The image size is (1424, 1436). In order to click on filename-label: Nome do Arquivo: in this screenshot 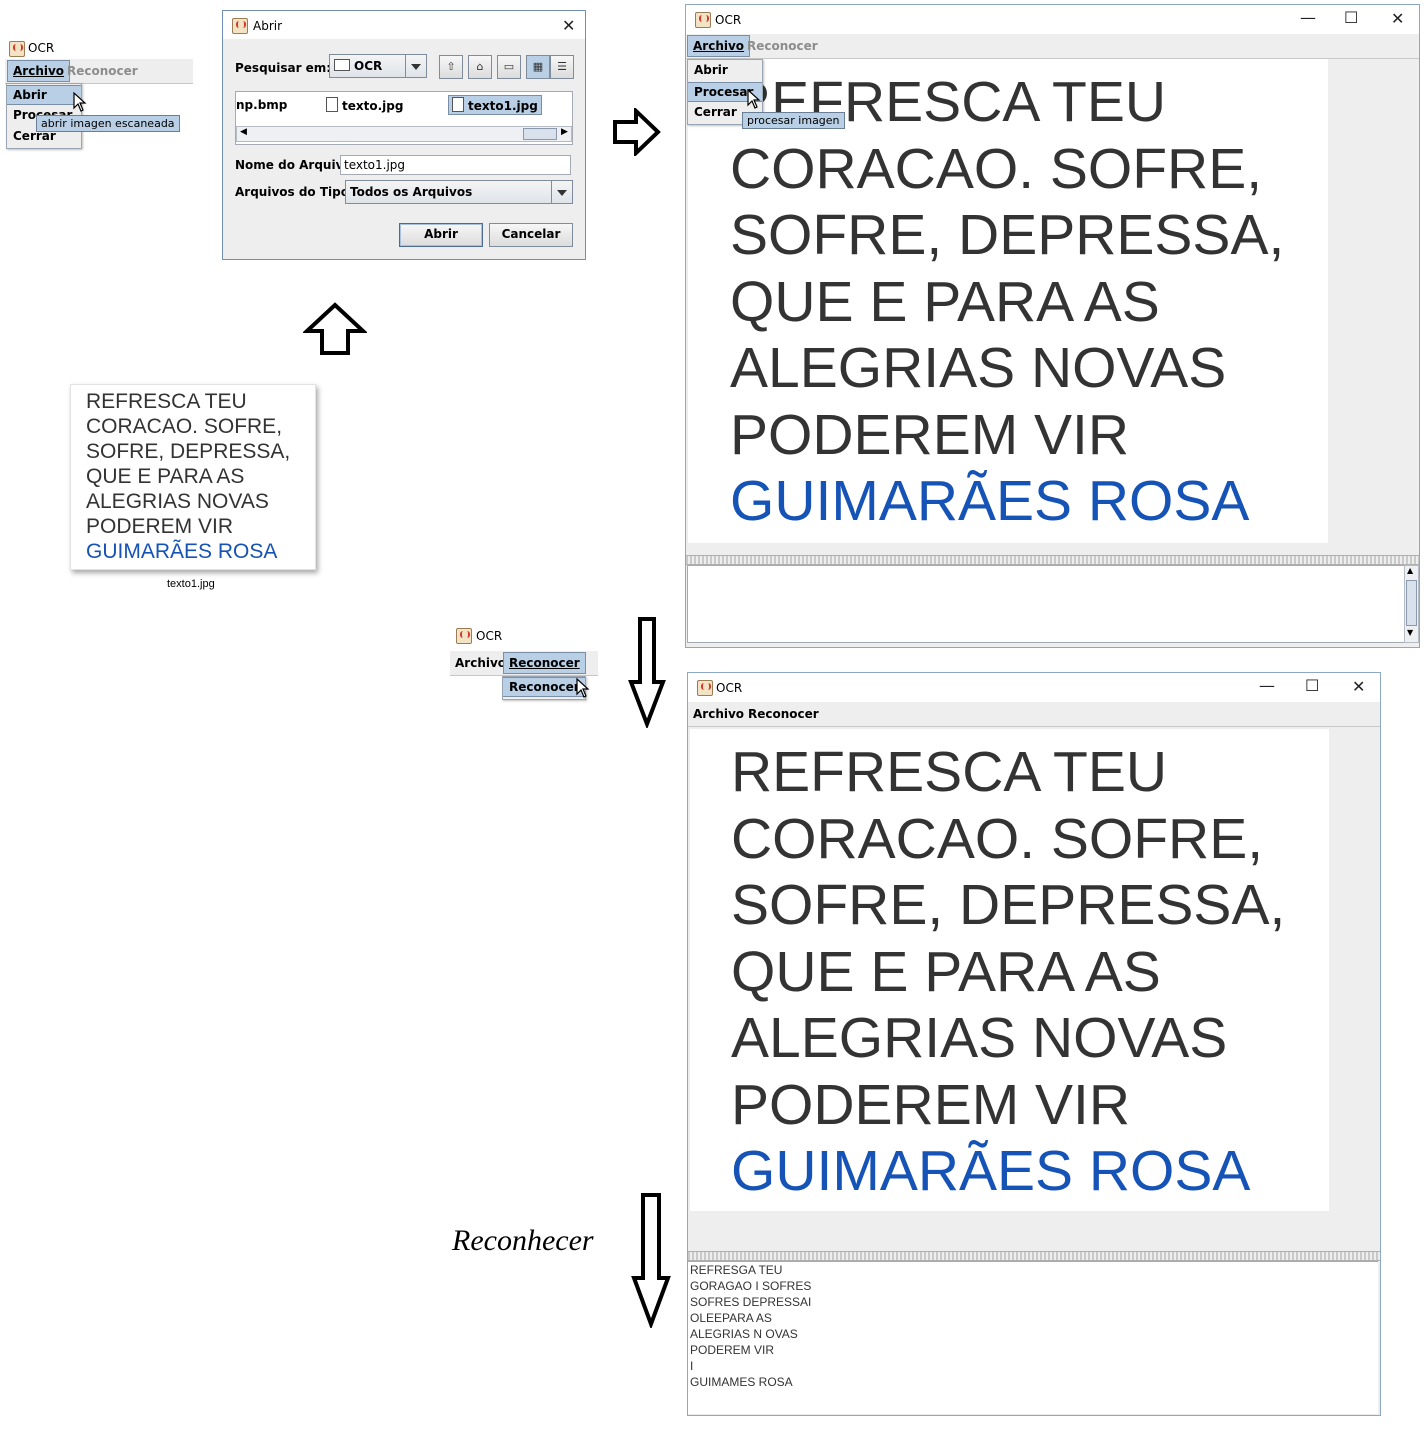, I will do `click(296, 165)`.